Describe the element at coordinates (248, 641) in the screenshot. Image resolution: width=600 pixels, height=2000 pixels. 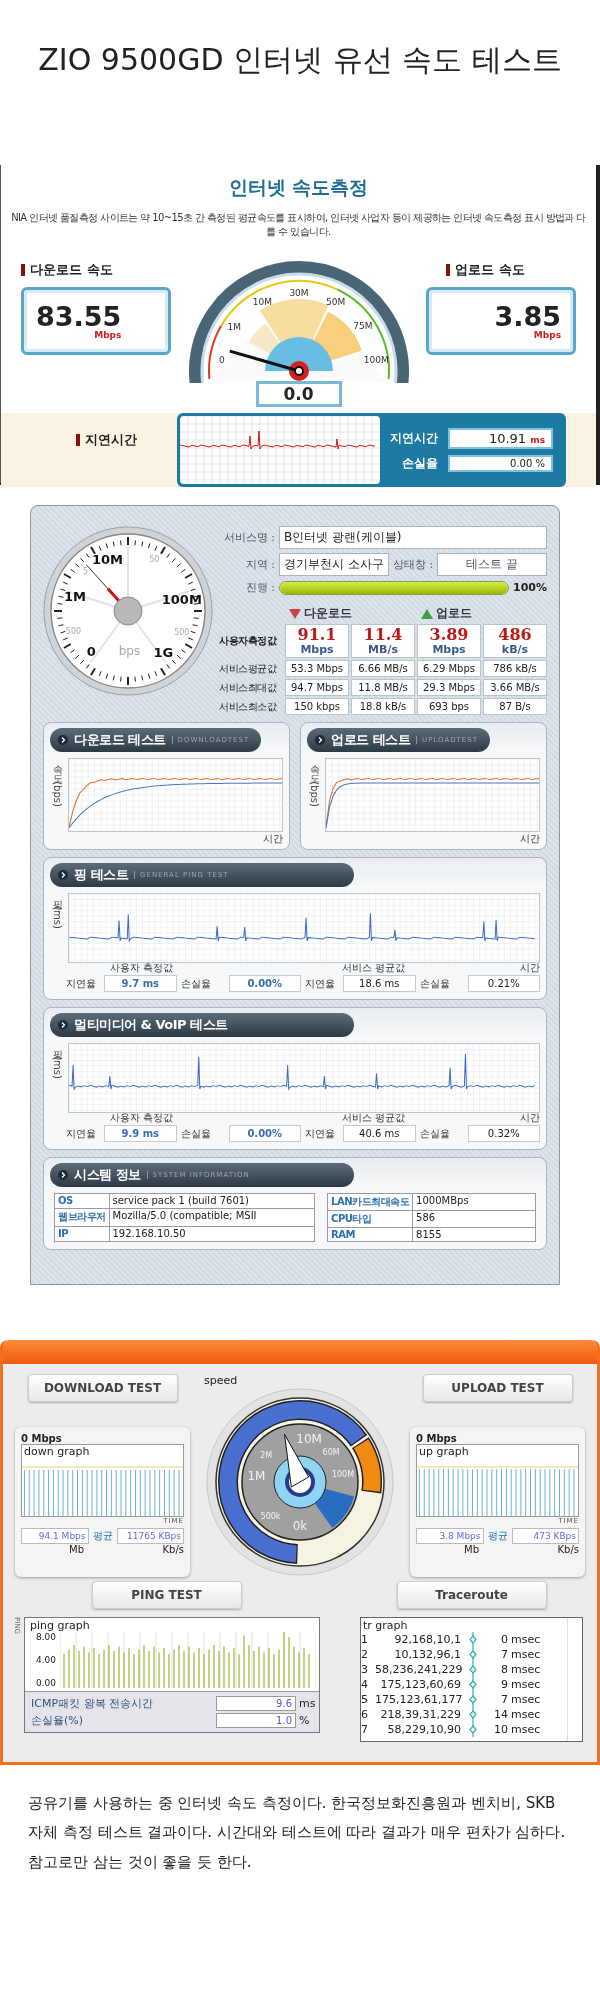
I see `row-label: 사용자측정값` at that location.